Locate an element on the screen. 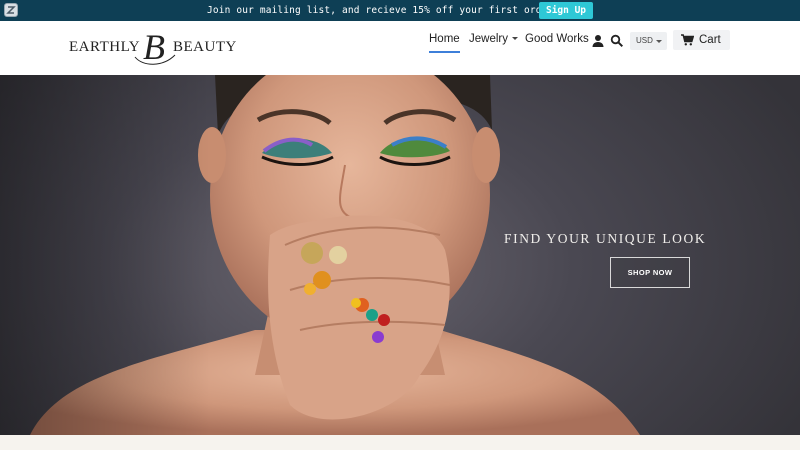  hero-headline: FIND YOUR UNIQUE LOOK is located at coordinates (605, 238).